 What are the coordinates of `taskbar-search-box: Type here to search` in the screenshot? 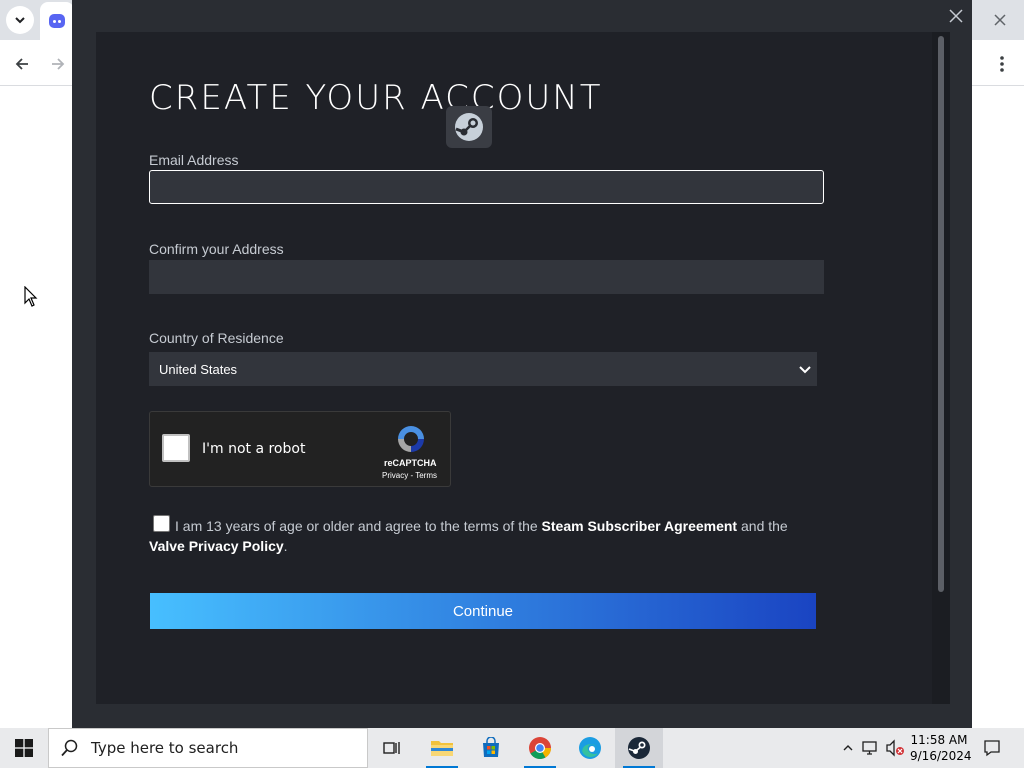 It's located at (208, 748).